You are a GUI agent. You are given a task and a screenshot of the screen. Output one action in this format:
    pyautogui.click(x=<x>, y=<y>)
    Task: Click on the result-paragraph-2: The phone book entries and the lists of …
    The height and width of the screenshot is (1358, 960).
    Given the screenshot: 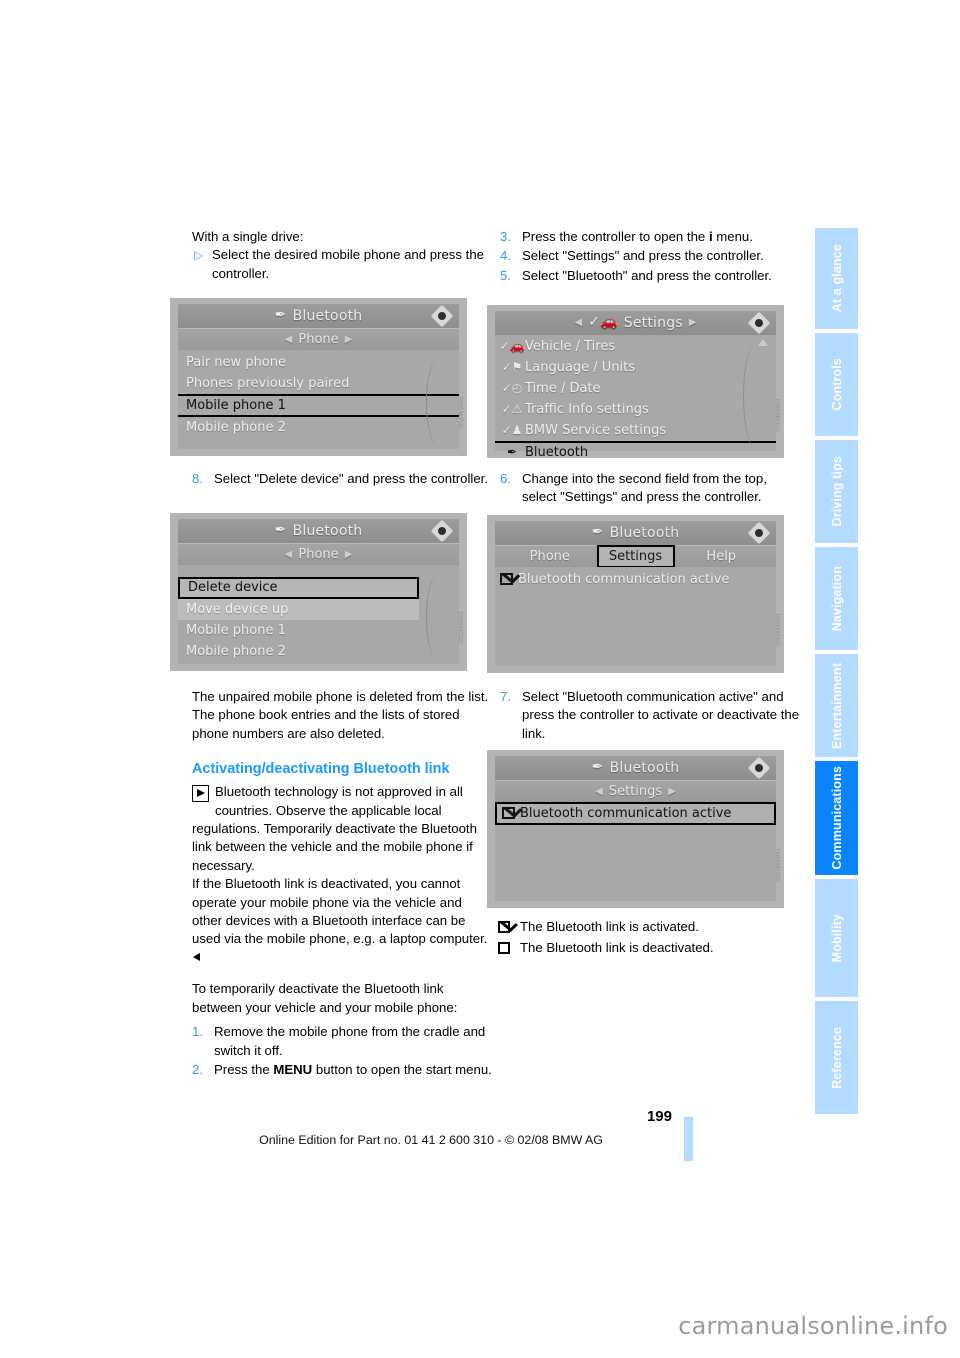 What is the action you would take?
    pyautogui.click(x=326, y=724)
    